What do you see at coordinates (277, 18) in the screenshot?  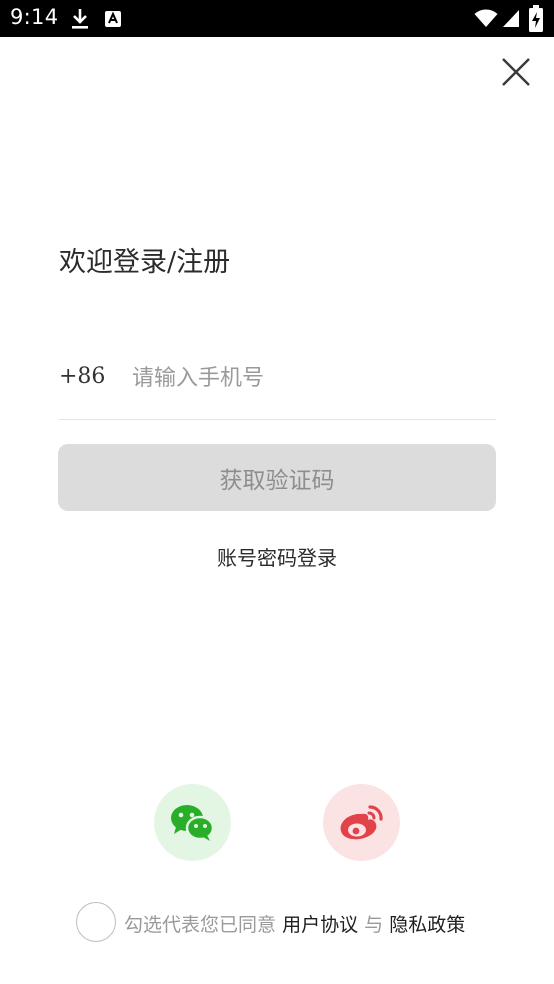 I see `status-bar: 9:14` at bounding box center [277, 18].